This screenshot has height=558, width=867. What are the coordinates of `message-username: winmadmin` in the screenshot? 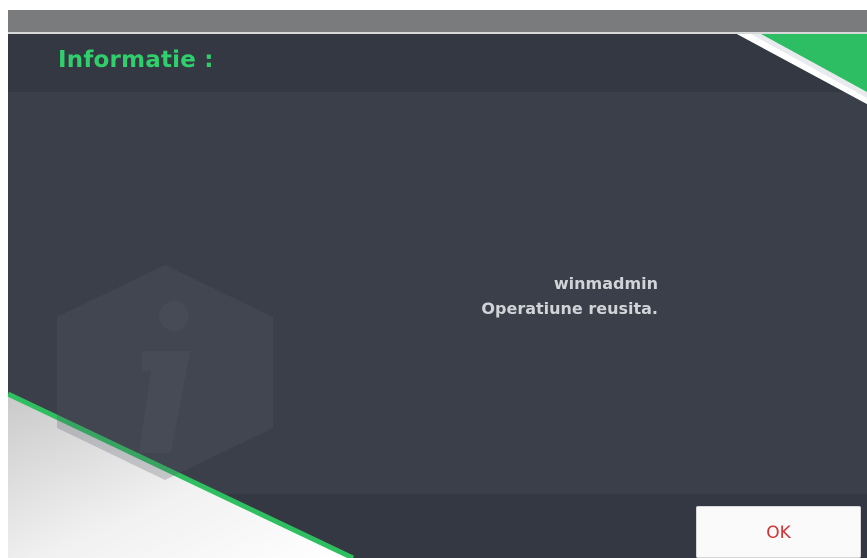 It's located at (605, 283).